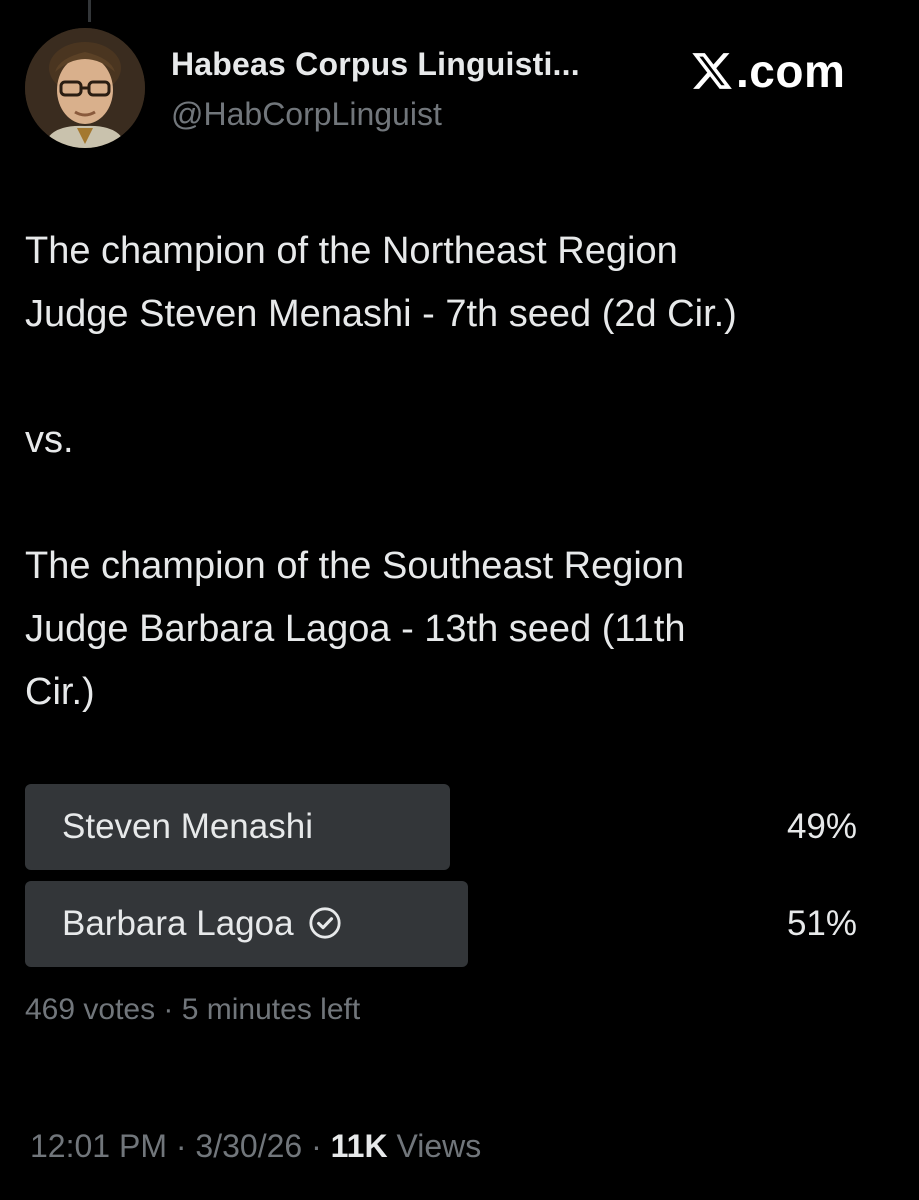 This screenshot has height=1200, width=919. What do you see at coordinates (324, 923) in the screenshot?
I see `check-circle-icon` at bounding box center [324, 923].